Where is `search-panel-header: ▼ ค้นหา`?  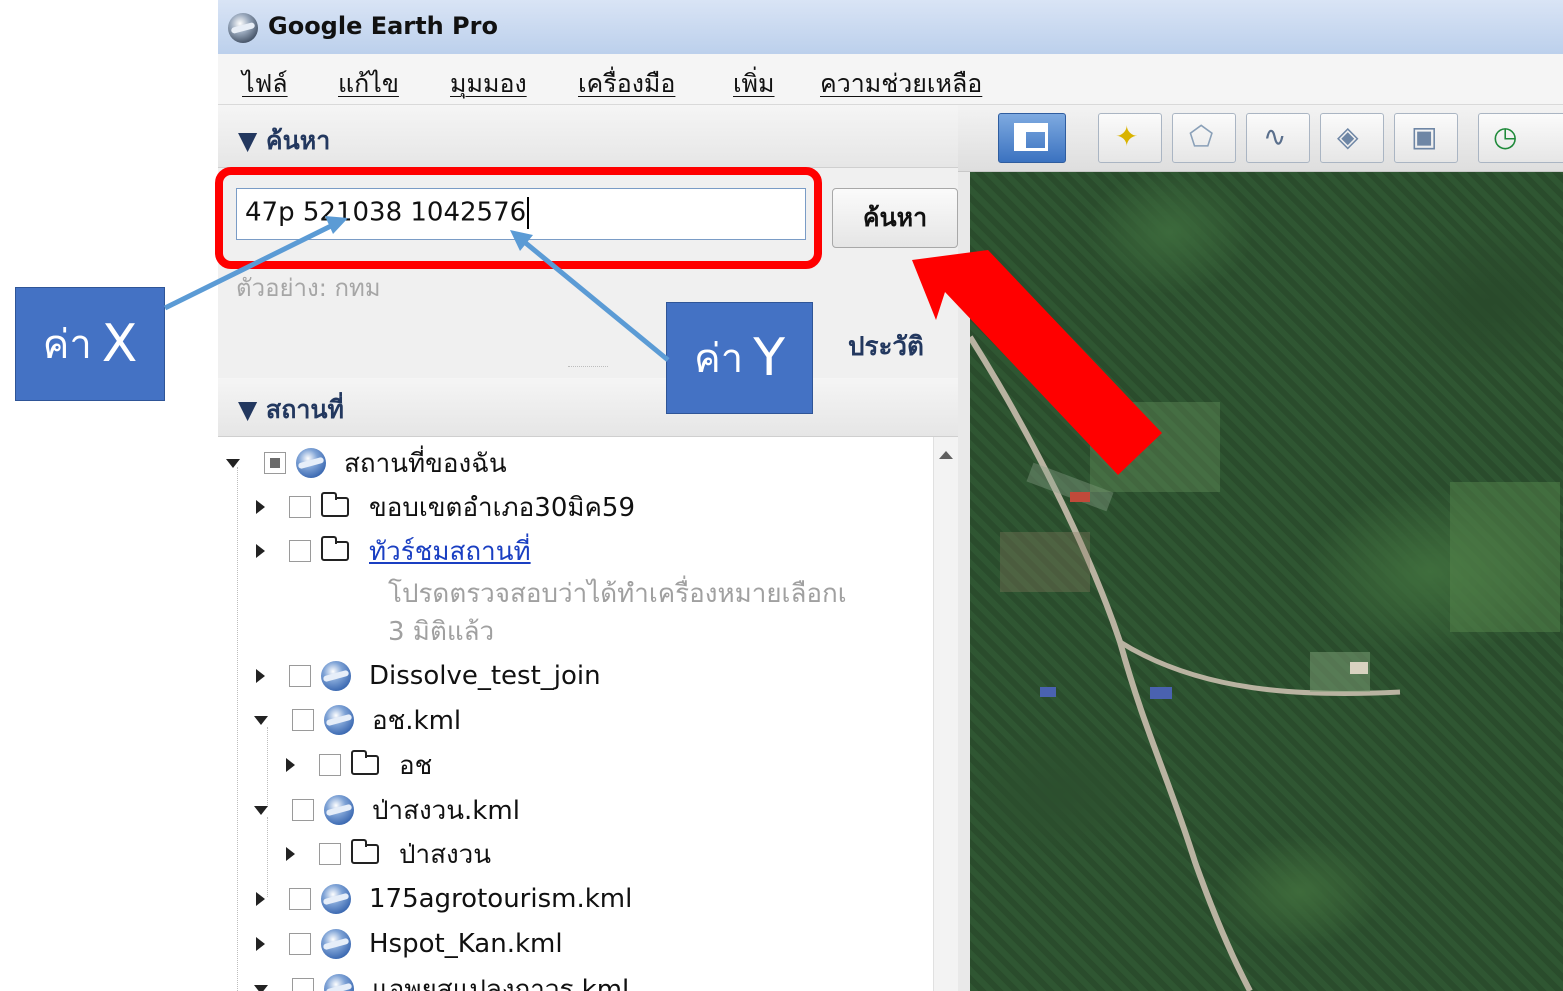 search-panel-header: ▼ ค้นหา is located at coordinates (588, 136).